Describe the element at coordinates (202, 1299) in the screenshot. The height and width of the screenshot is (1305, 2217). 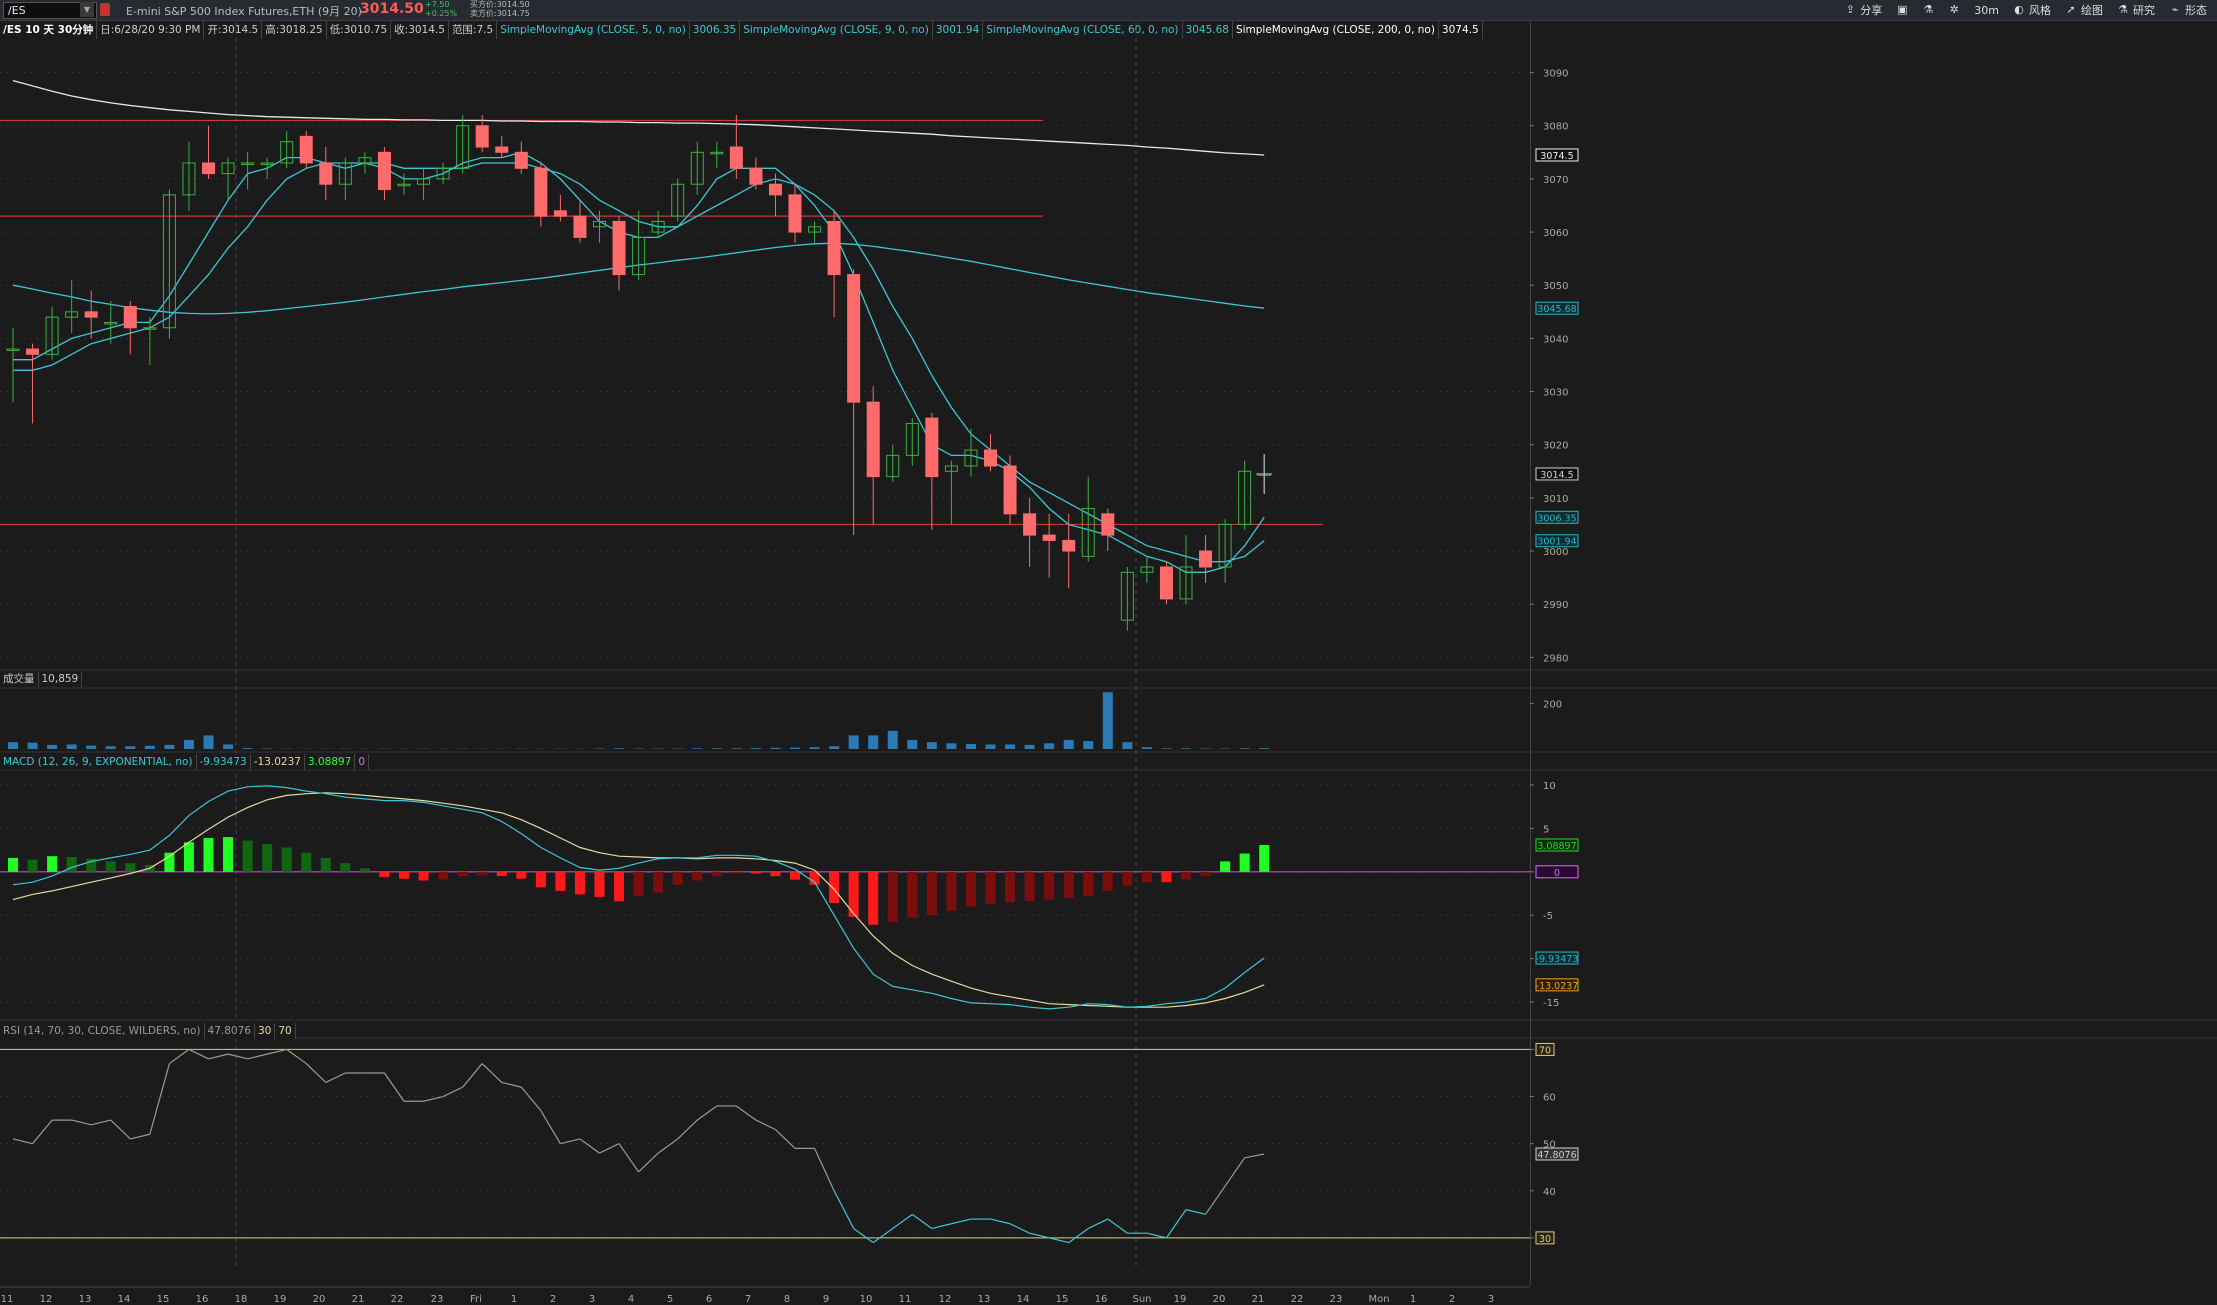
I see `time-tick-label: 16` at that location.